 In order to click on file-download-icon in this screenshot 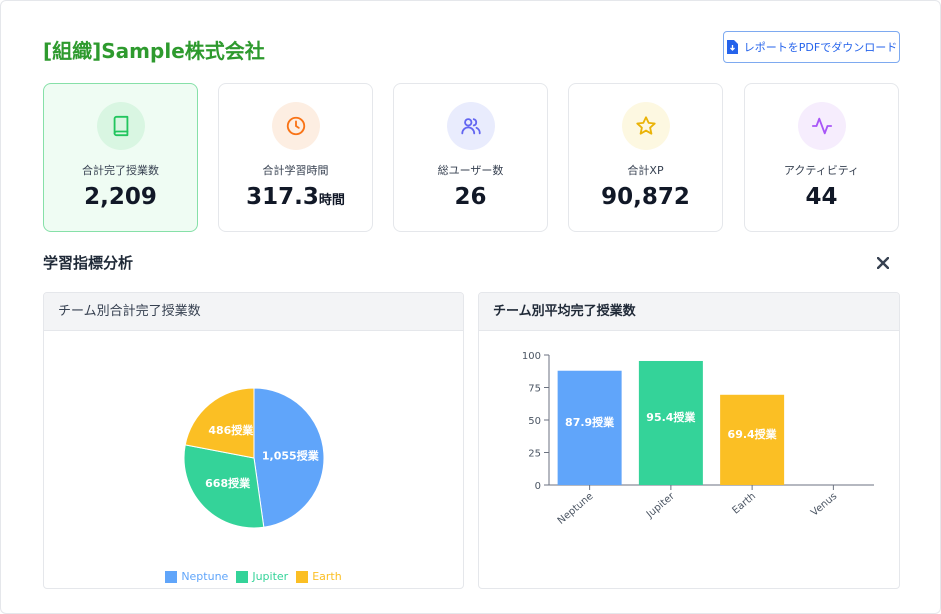, I will do `click(732, 47)`.